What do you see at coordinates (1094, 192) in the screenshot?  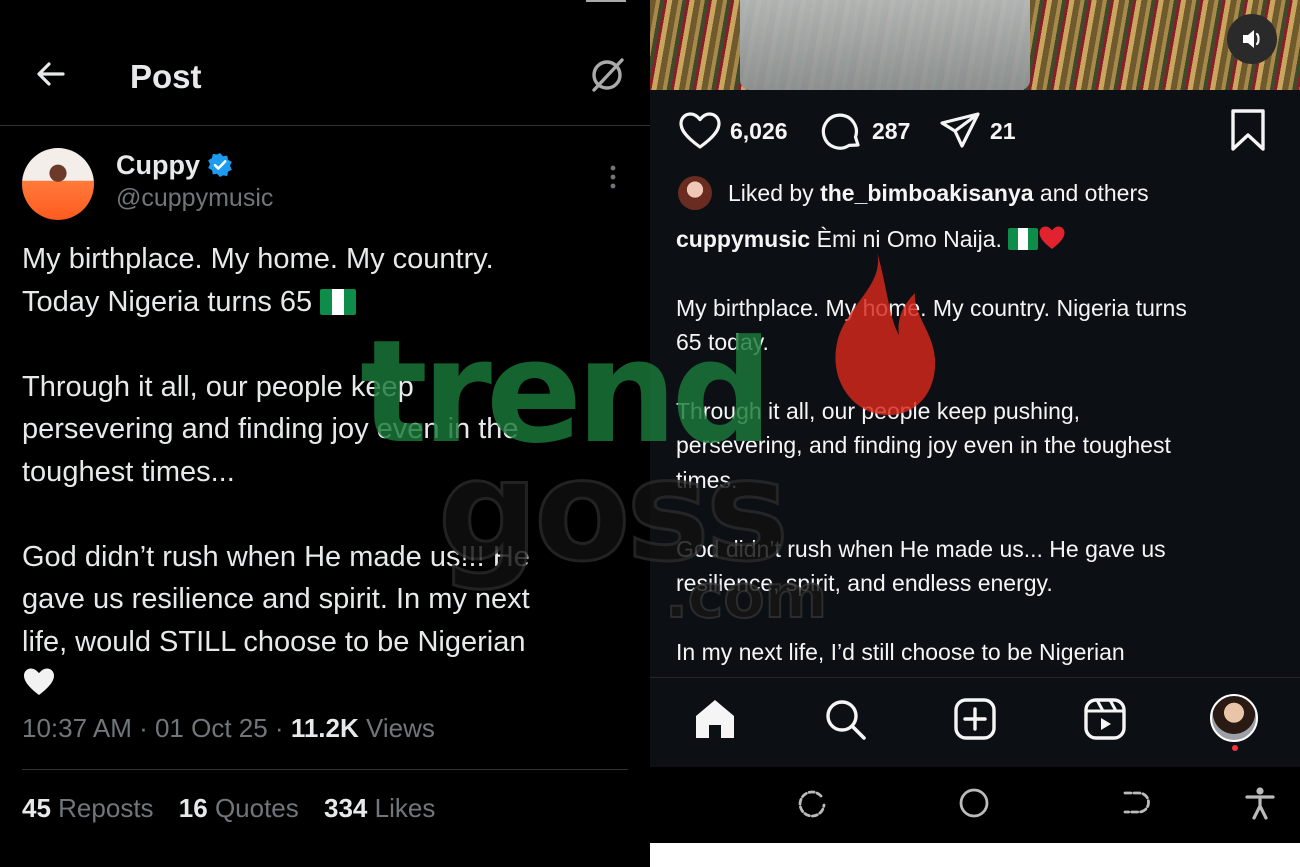 I see `liked-by-suffix: and others` at bounding box center [1094, 192].